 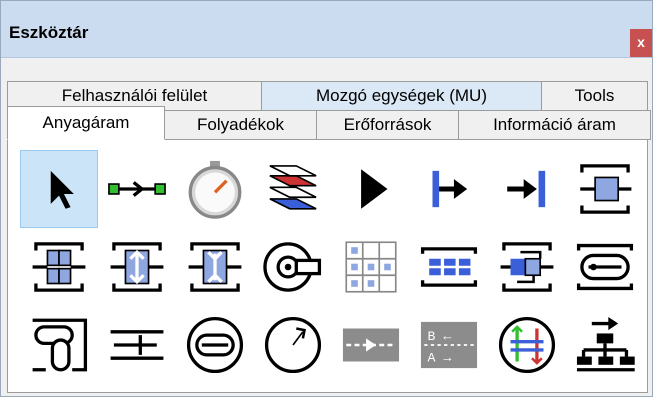 I want to click on tab-moving-units: Mozgó egységek (MU), so click(x=401, y=96).